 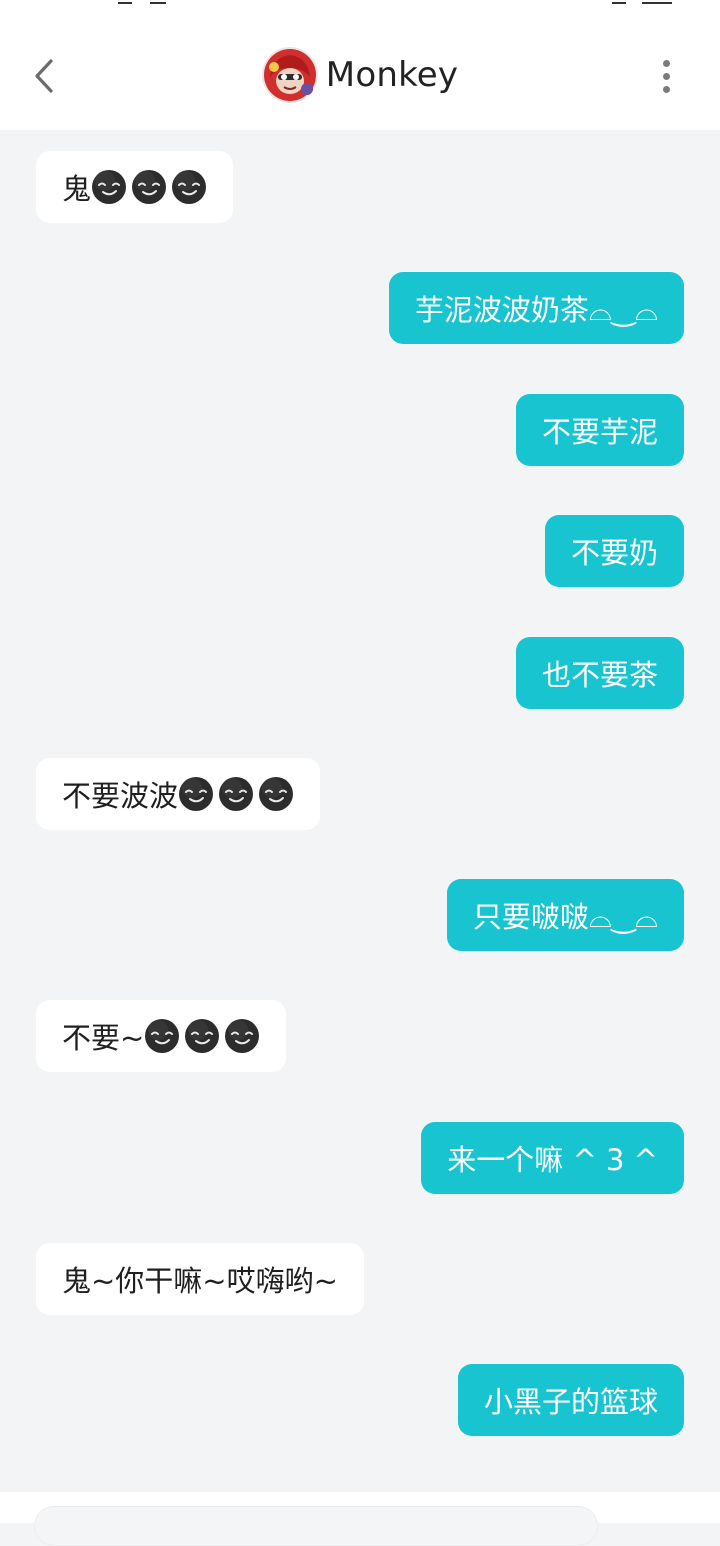 I want to click on message-text: 不要奶, so click(x=614, y=553).